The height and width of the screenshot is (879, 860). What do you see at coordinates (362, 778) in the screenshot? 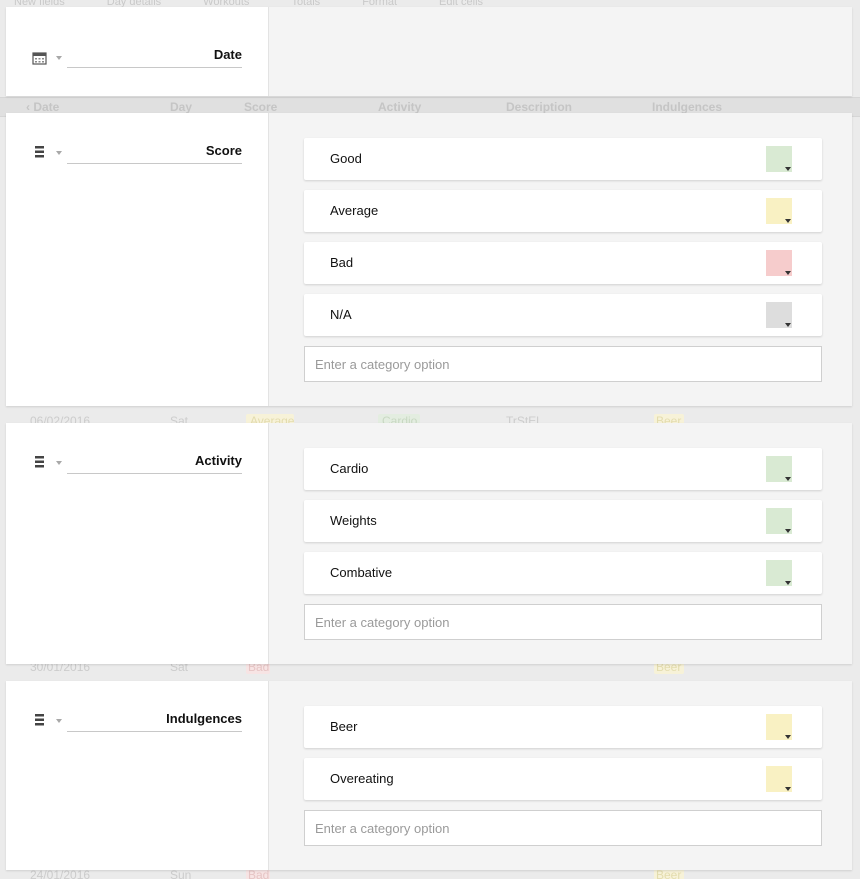
I see `option-label: Overeating` at bounding box center [362, 778].